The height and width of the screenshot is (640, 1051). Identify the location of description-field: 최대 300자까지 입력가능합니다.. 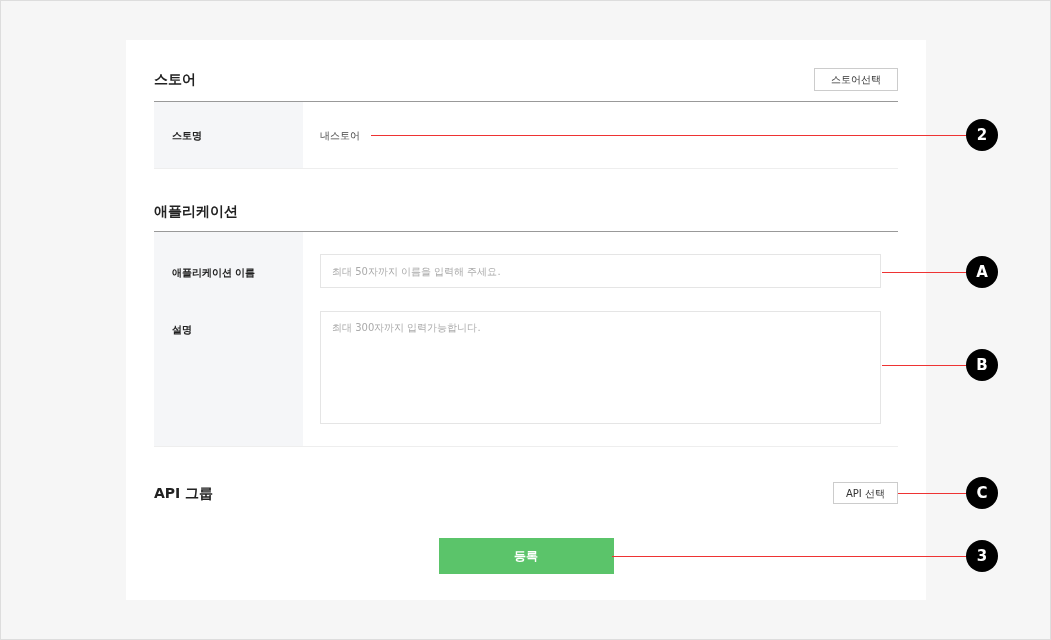
(600, 367).